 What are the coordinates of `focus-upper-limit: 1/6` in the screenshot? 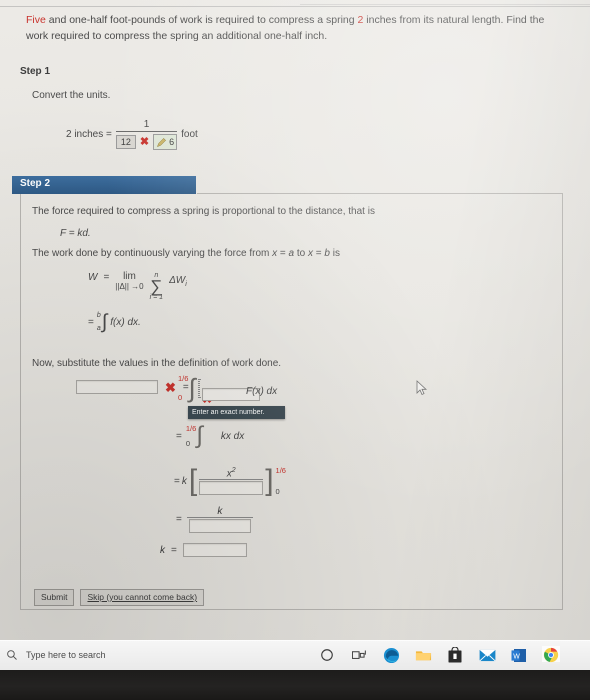 It's located at (183, 378).